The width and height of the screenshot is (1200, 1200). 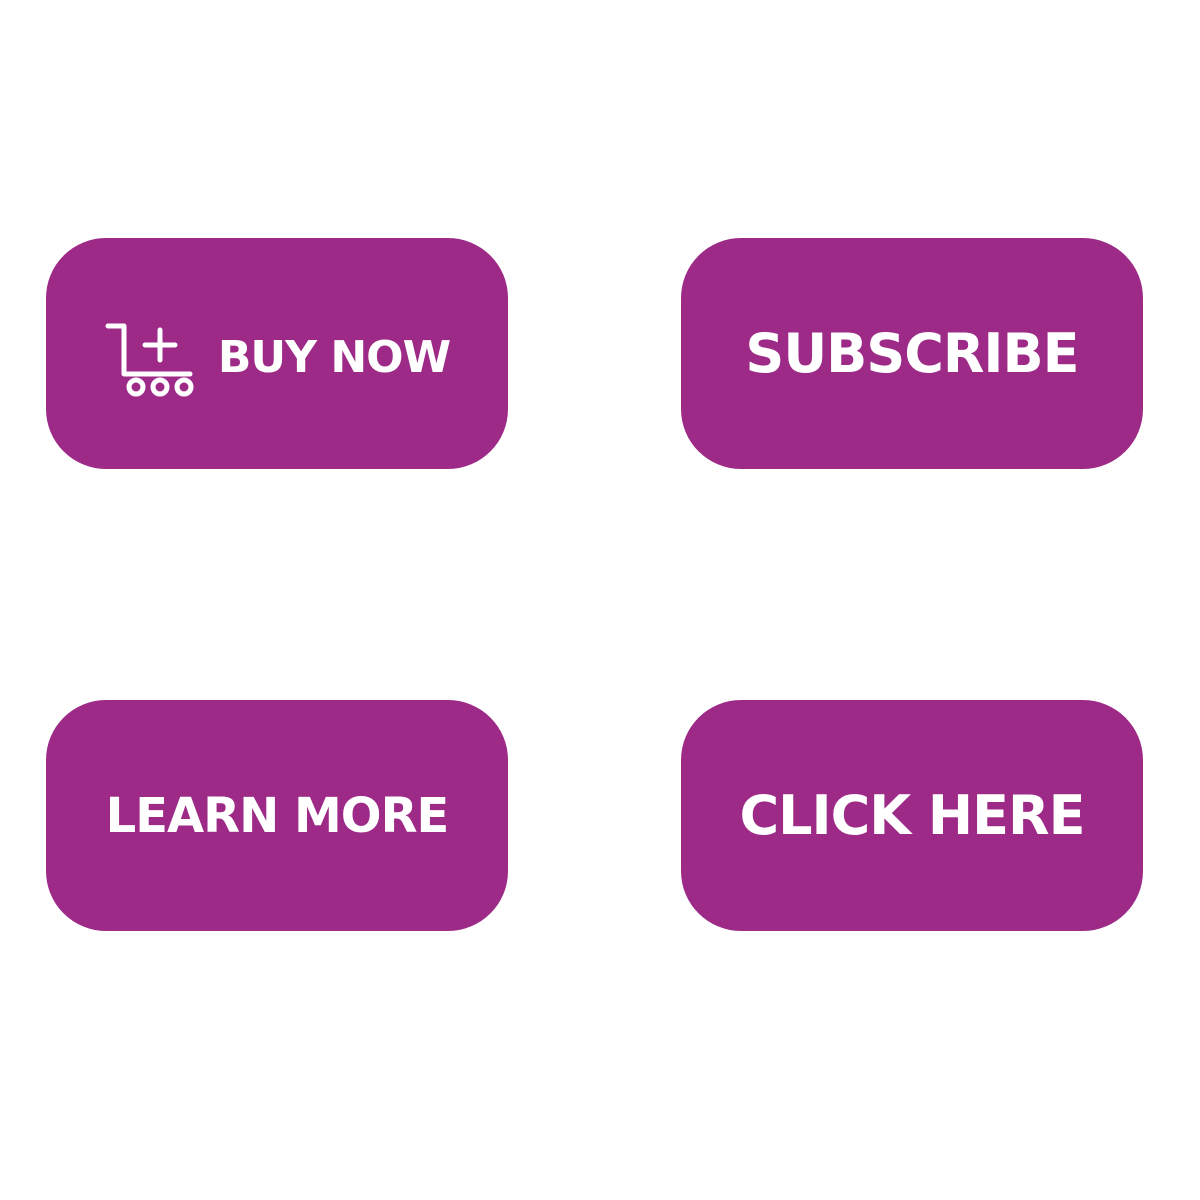 What do you see at coordinates (149, 359) in the screenshot?
I see `cart-plus-icon` at bounding box center [149, 359].